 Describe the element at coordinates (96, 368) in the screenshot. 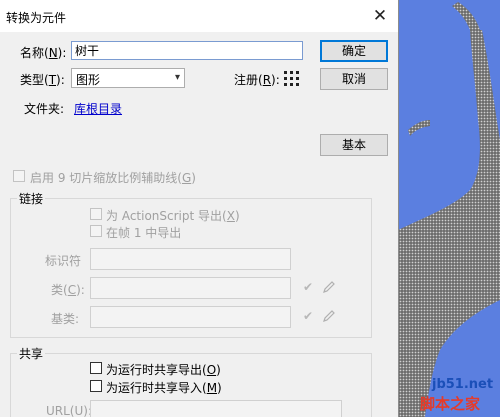

I see `export-runtime-checkbox` at that location.